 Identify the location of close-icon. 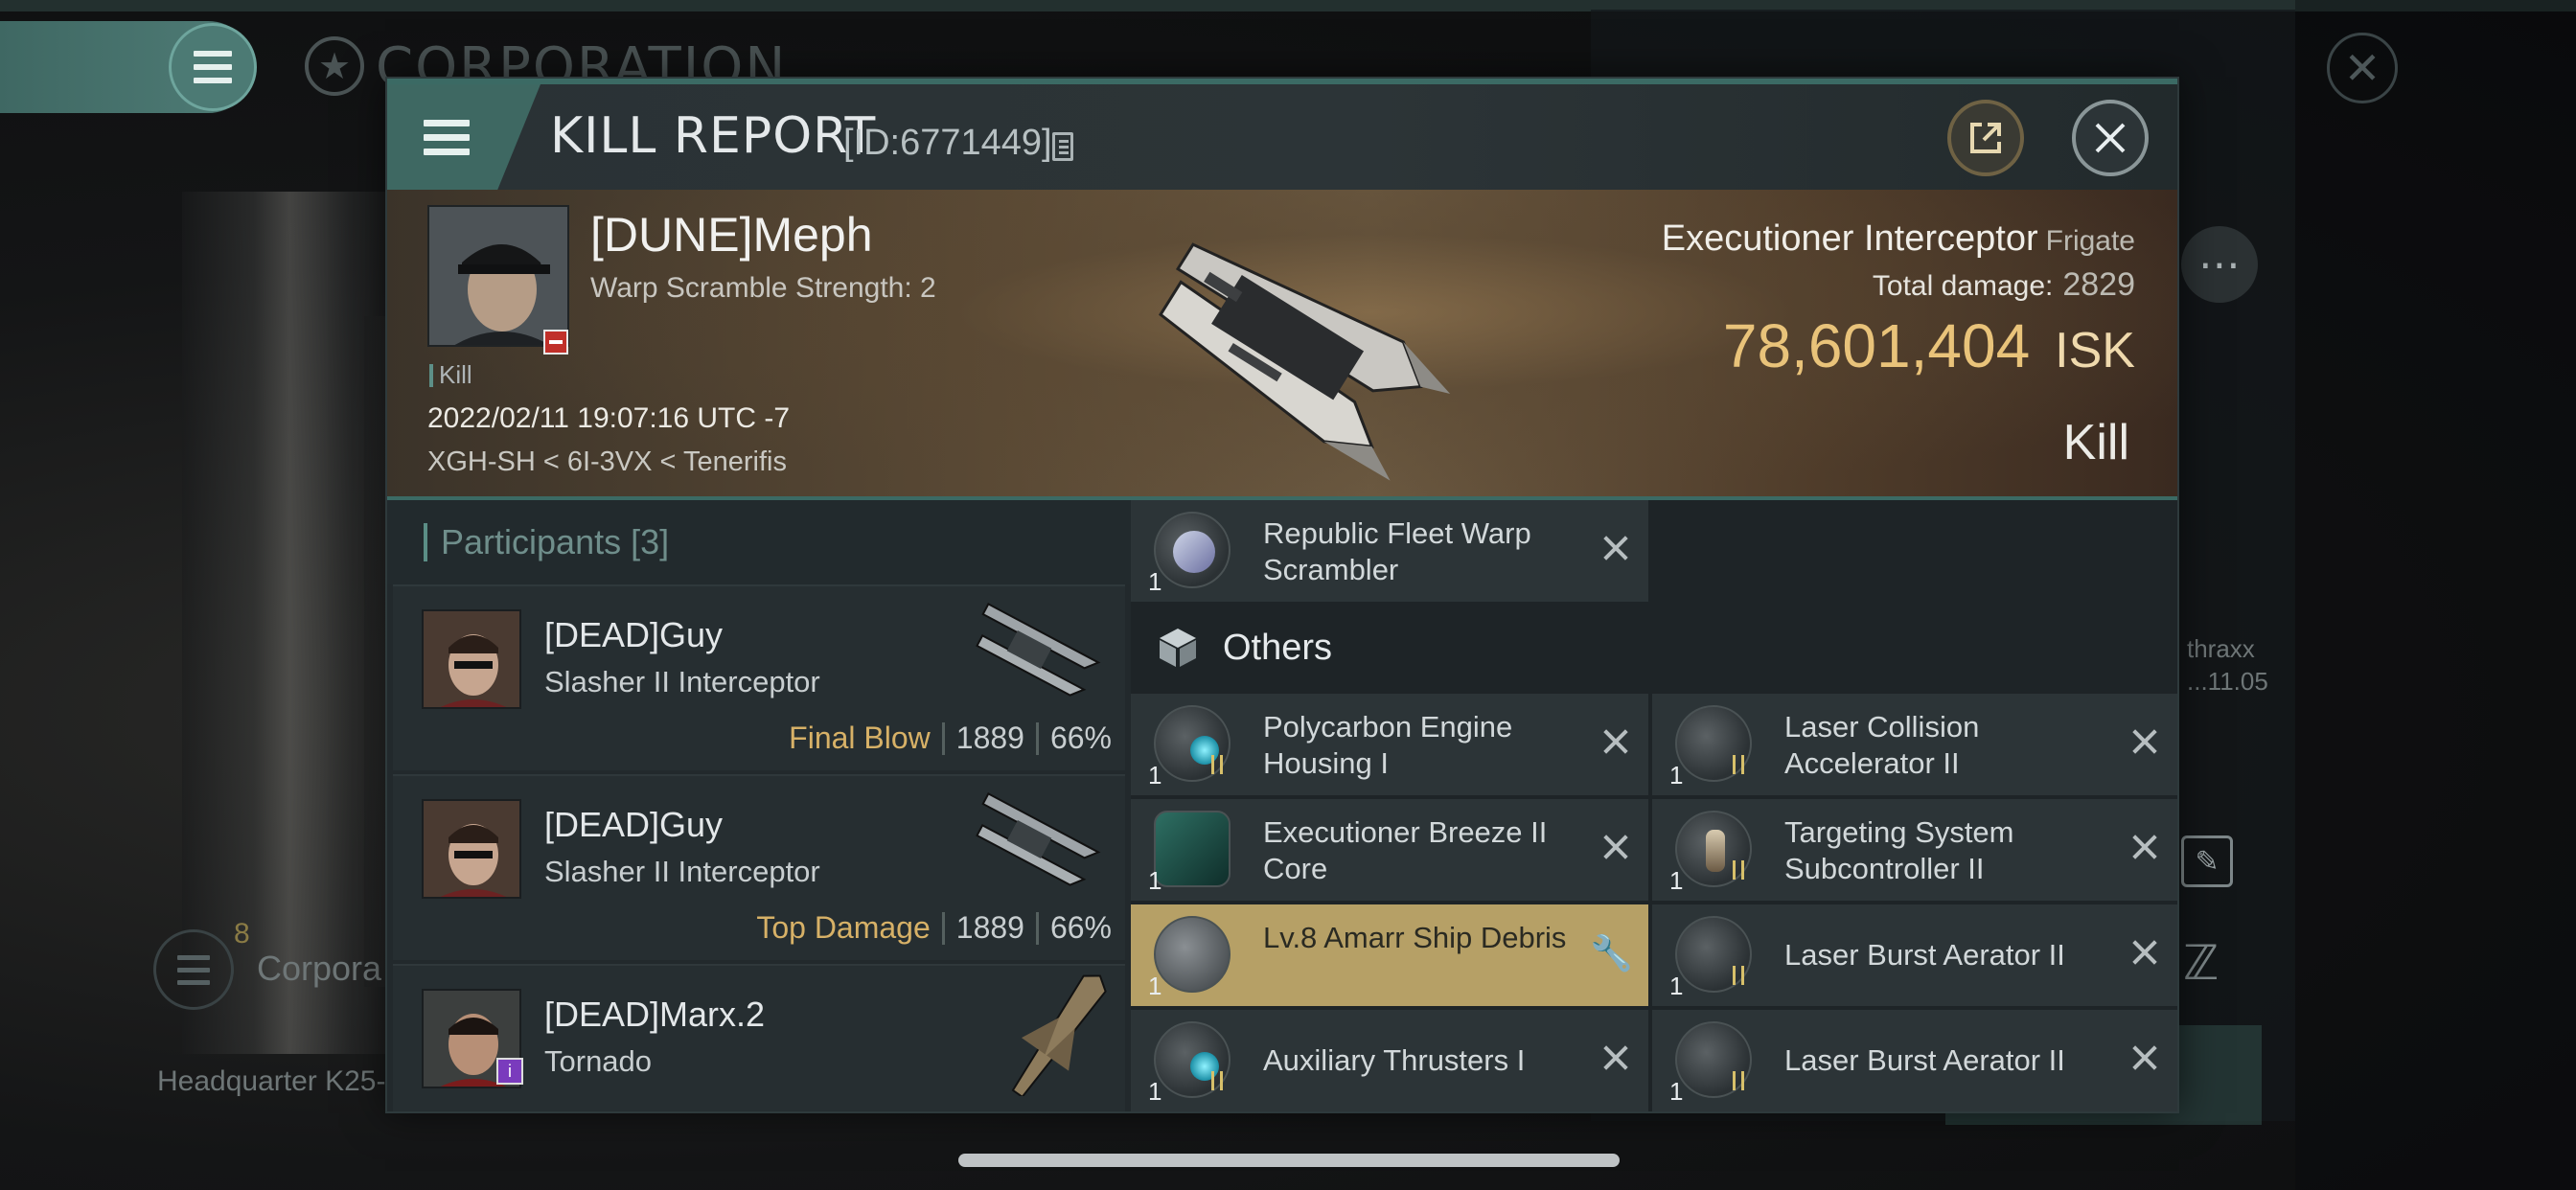
(2110, 138).